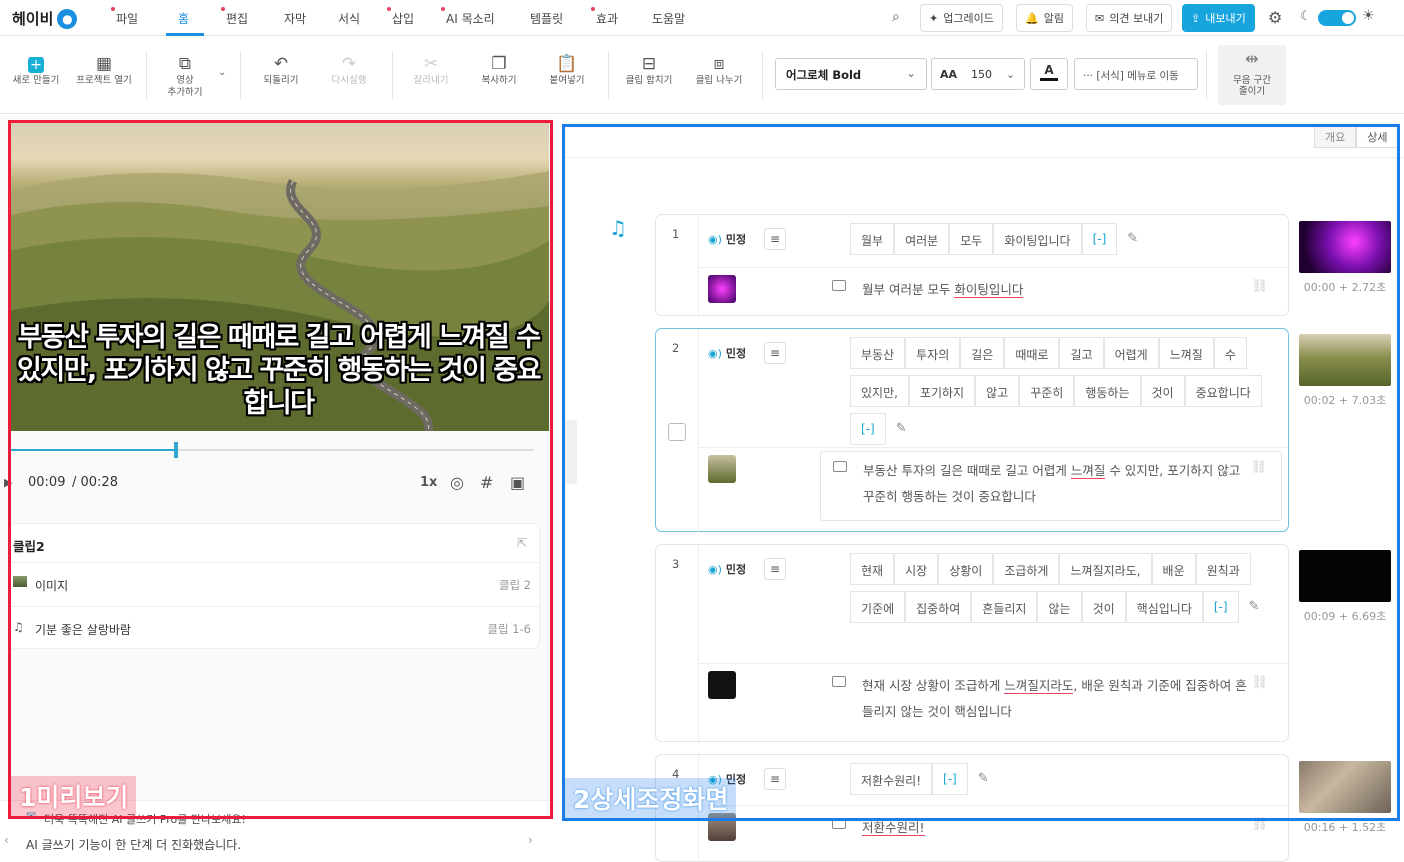 This screenshot has height=862, width=1404. What do you see at coordinates (183, 18) in the screenshot?
I see `menu-home: 홈` at bounding box center [183, 18].